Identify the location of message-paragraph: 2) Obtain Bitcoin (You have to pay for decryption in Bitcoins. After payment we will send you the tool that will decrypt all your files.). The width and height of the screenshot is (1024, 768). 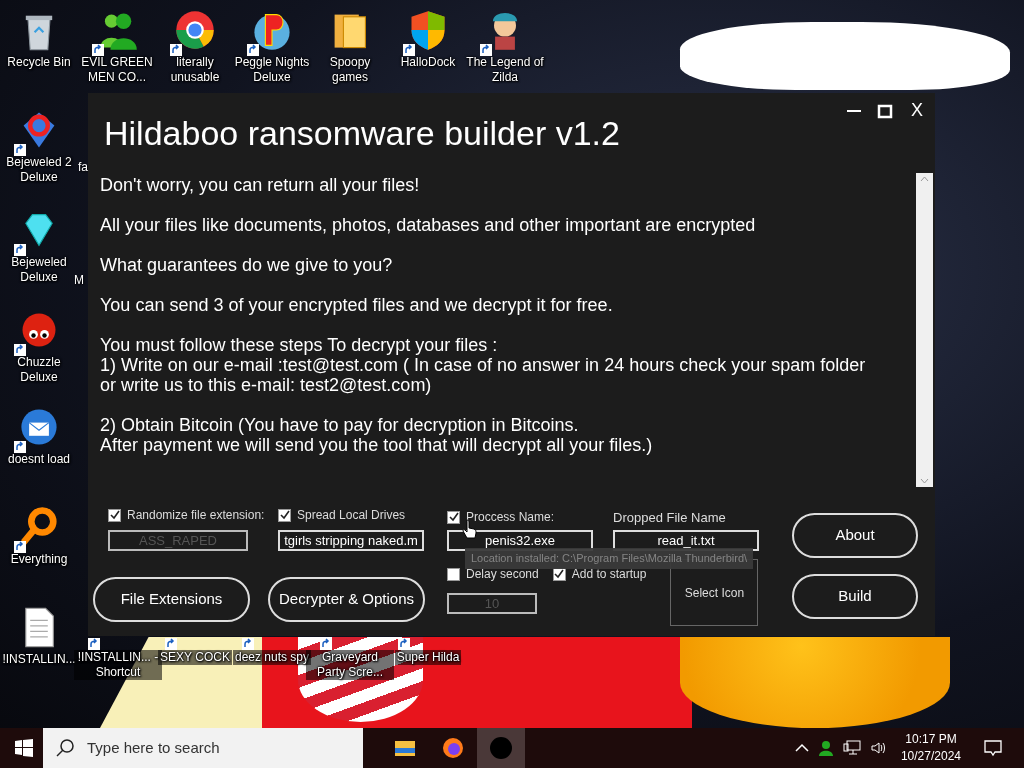
(377, 435).